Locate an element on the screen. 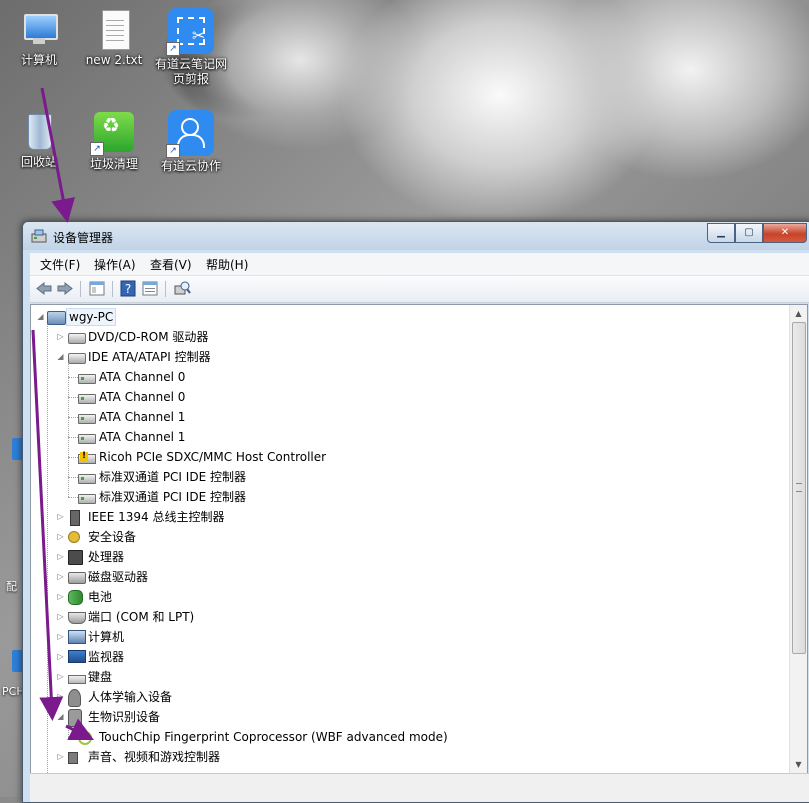  desktop-icon-new-txt: new 2.txt is located at coordinates (114, 39).